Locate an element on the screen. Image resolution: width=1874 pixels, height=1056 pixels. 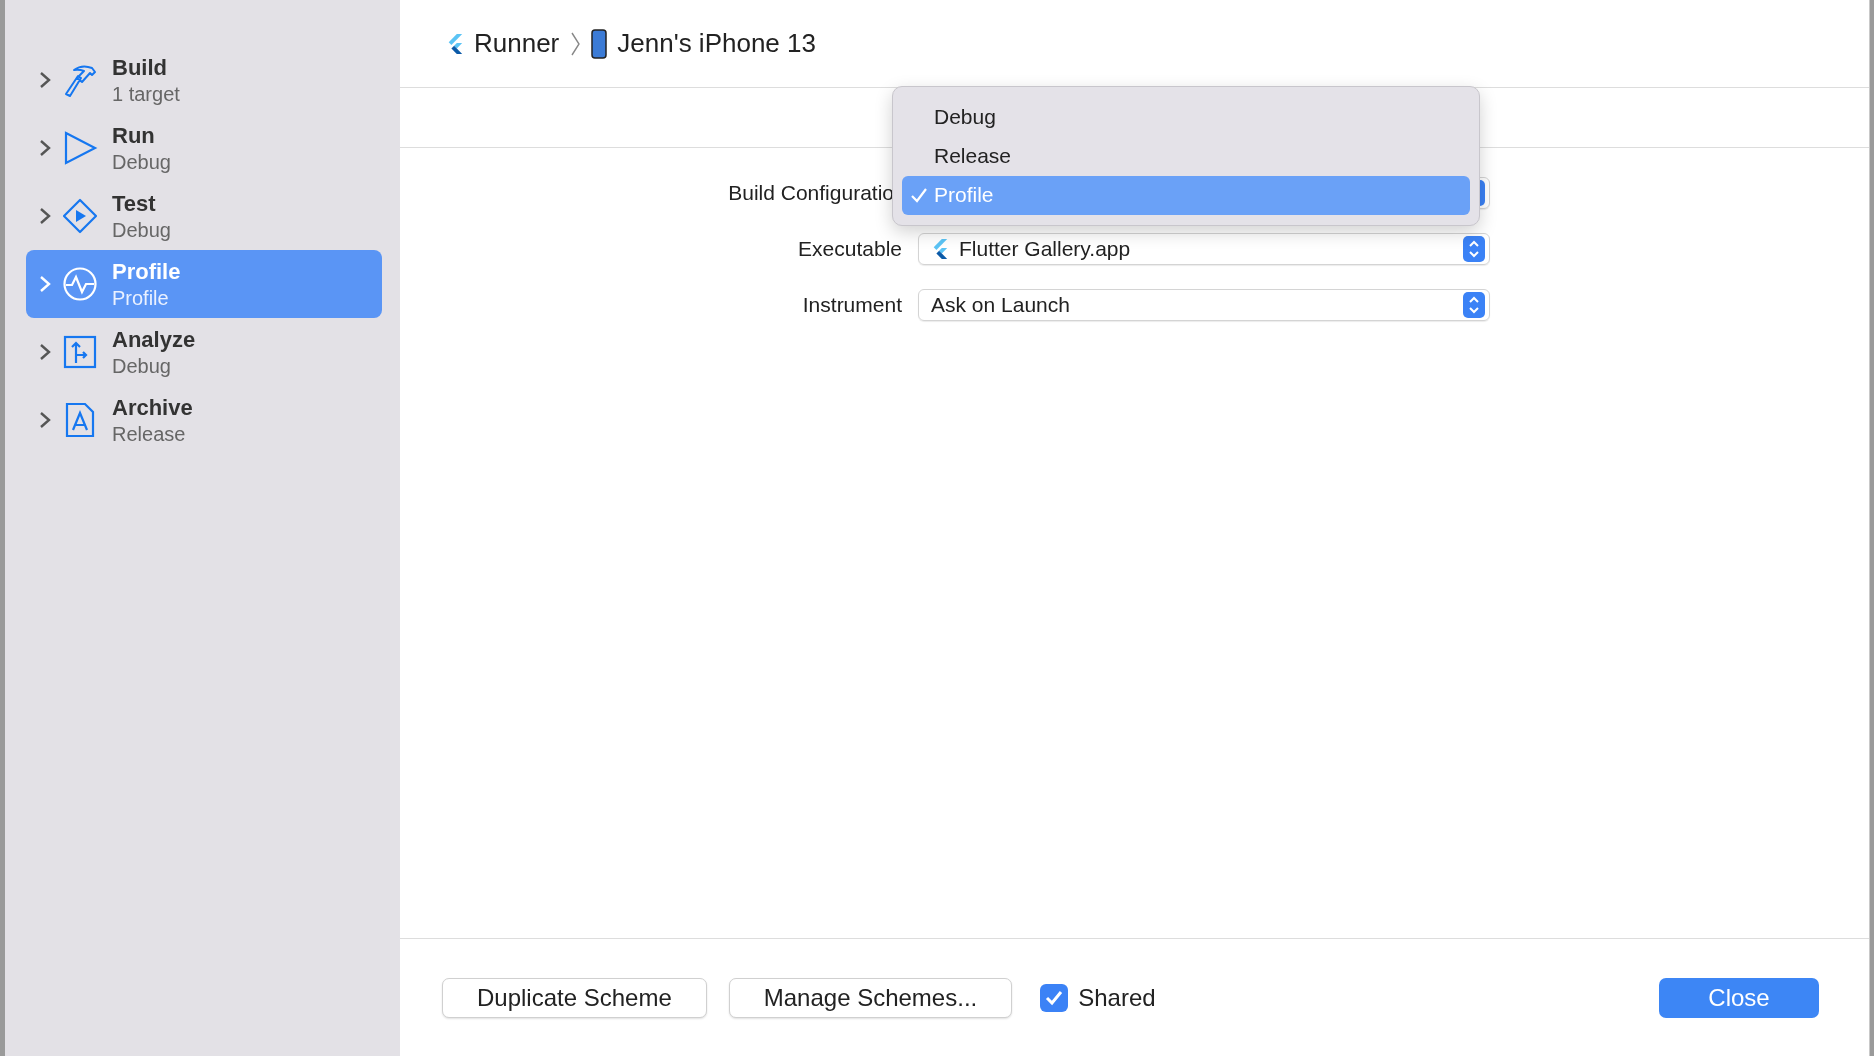
scheme-action-item: Test Debug is located at coordinates (204, 216).